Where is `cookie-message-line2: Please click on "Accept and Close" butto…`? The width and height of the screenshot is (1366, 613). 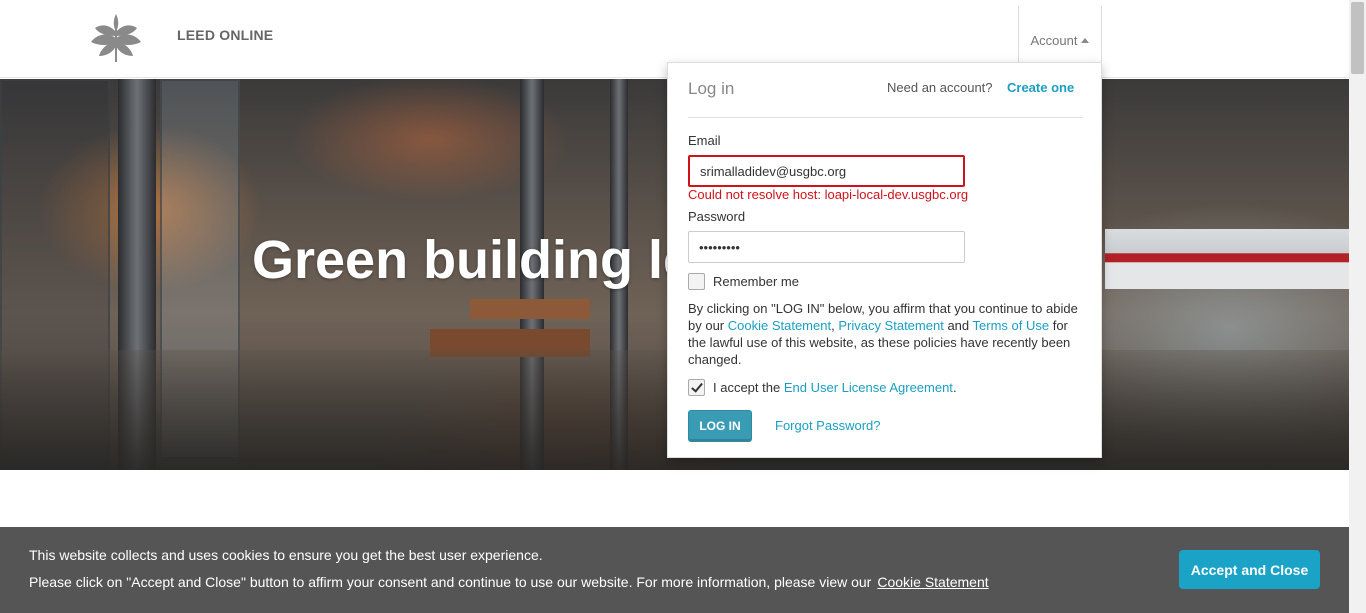 cookie-message-line2: Please click on "Accept and Close" butto… is located at coordinates (509, 582).